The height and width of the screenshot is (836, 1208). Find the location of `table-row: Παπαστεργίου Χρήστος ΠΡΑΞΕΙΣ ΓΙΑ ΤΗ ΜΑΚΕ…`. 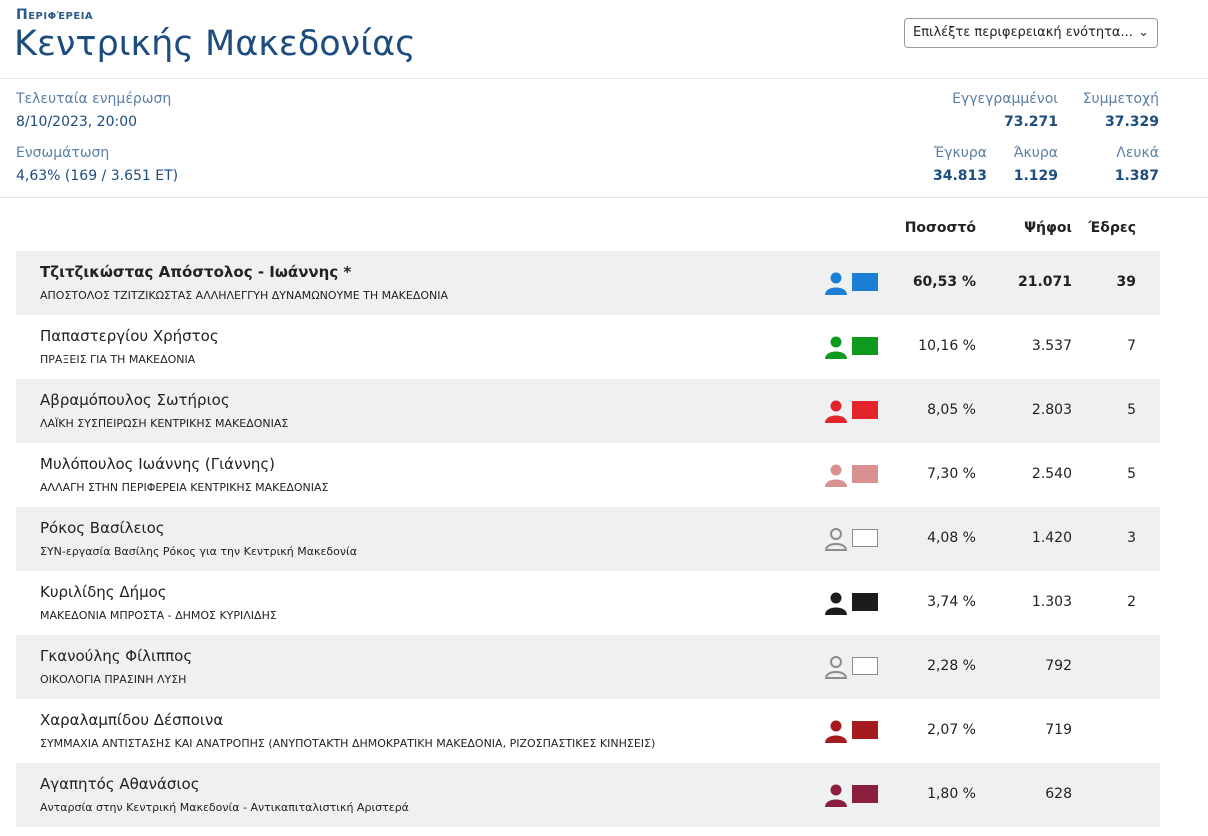

table-row: Παπαστεργίου Χρήστος ΠΡΑΞΕΙΣ ΓΙΑ ΤΗ ΜΑΚΕ… is located at coordinates (588, 347).